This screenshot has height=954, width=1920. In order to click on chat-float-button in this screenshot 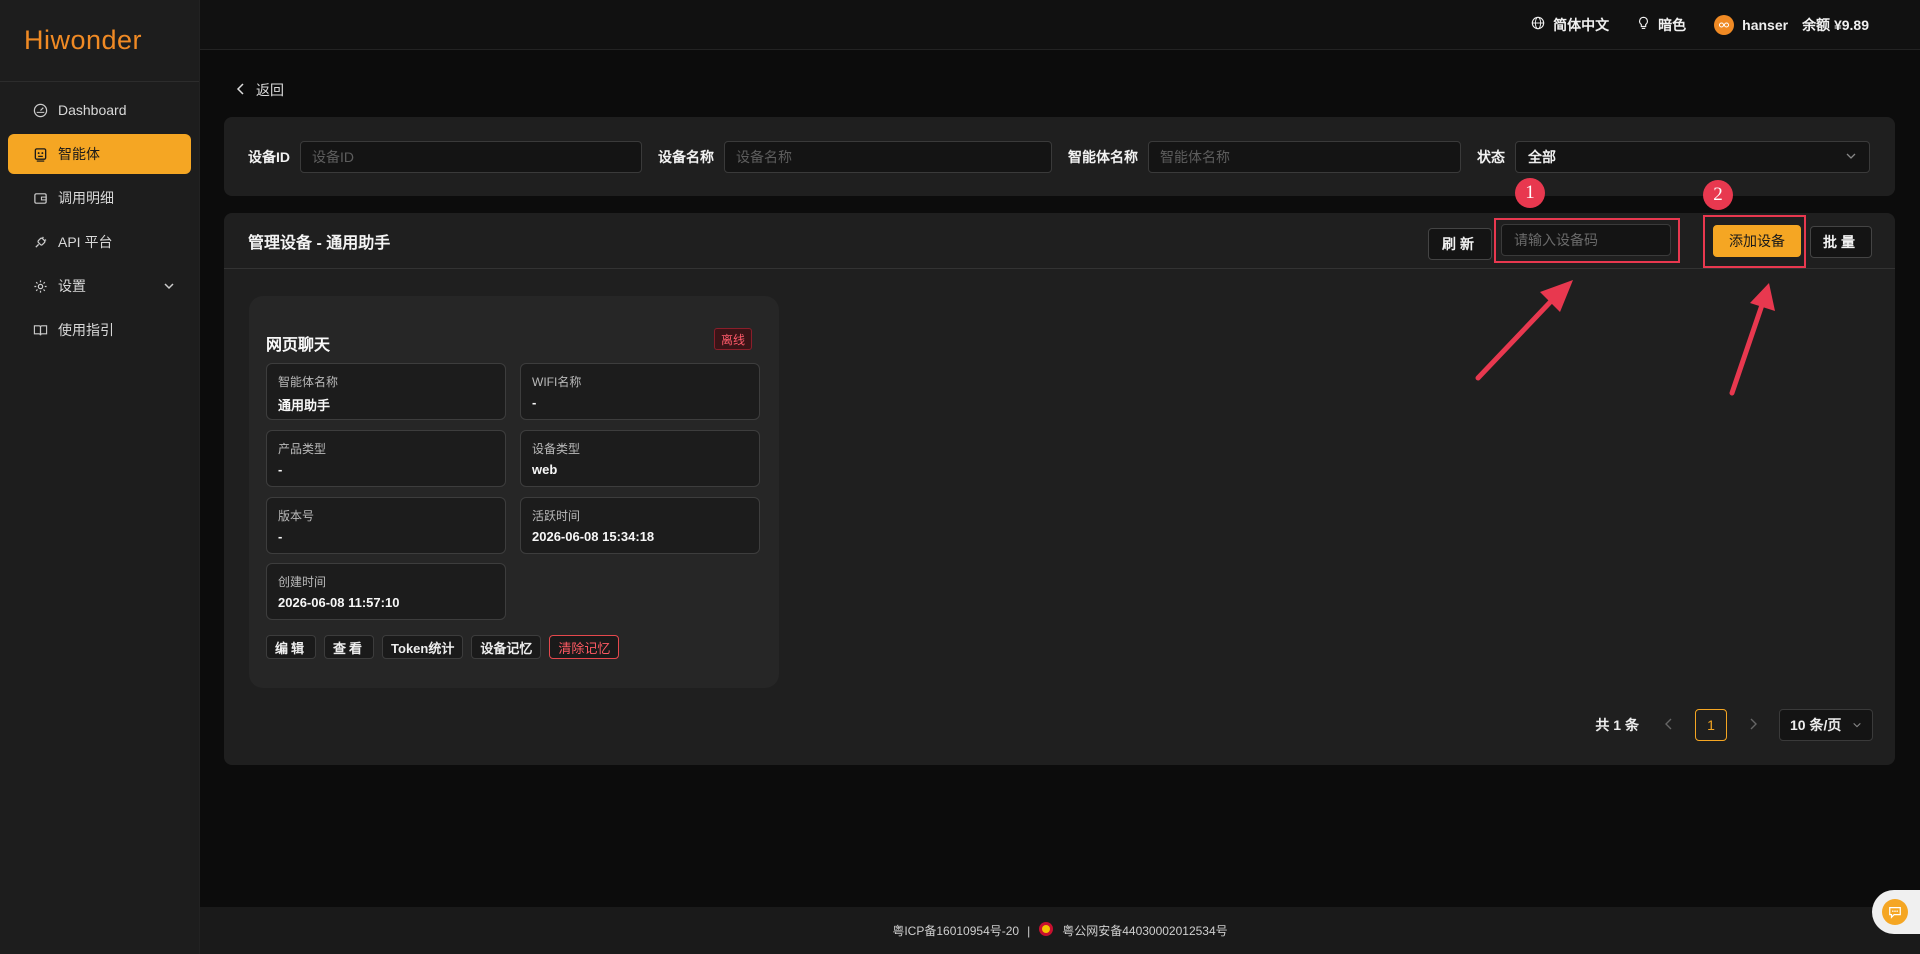, I will do `click(1896, 912)`.